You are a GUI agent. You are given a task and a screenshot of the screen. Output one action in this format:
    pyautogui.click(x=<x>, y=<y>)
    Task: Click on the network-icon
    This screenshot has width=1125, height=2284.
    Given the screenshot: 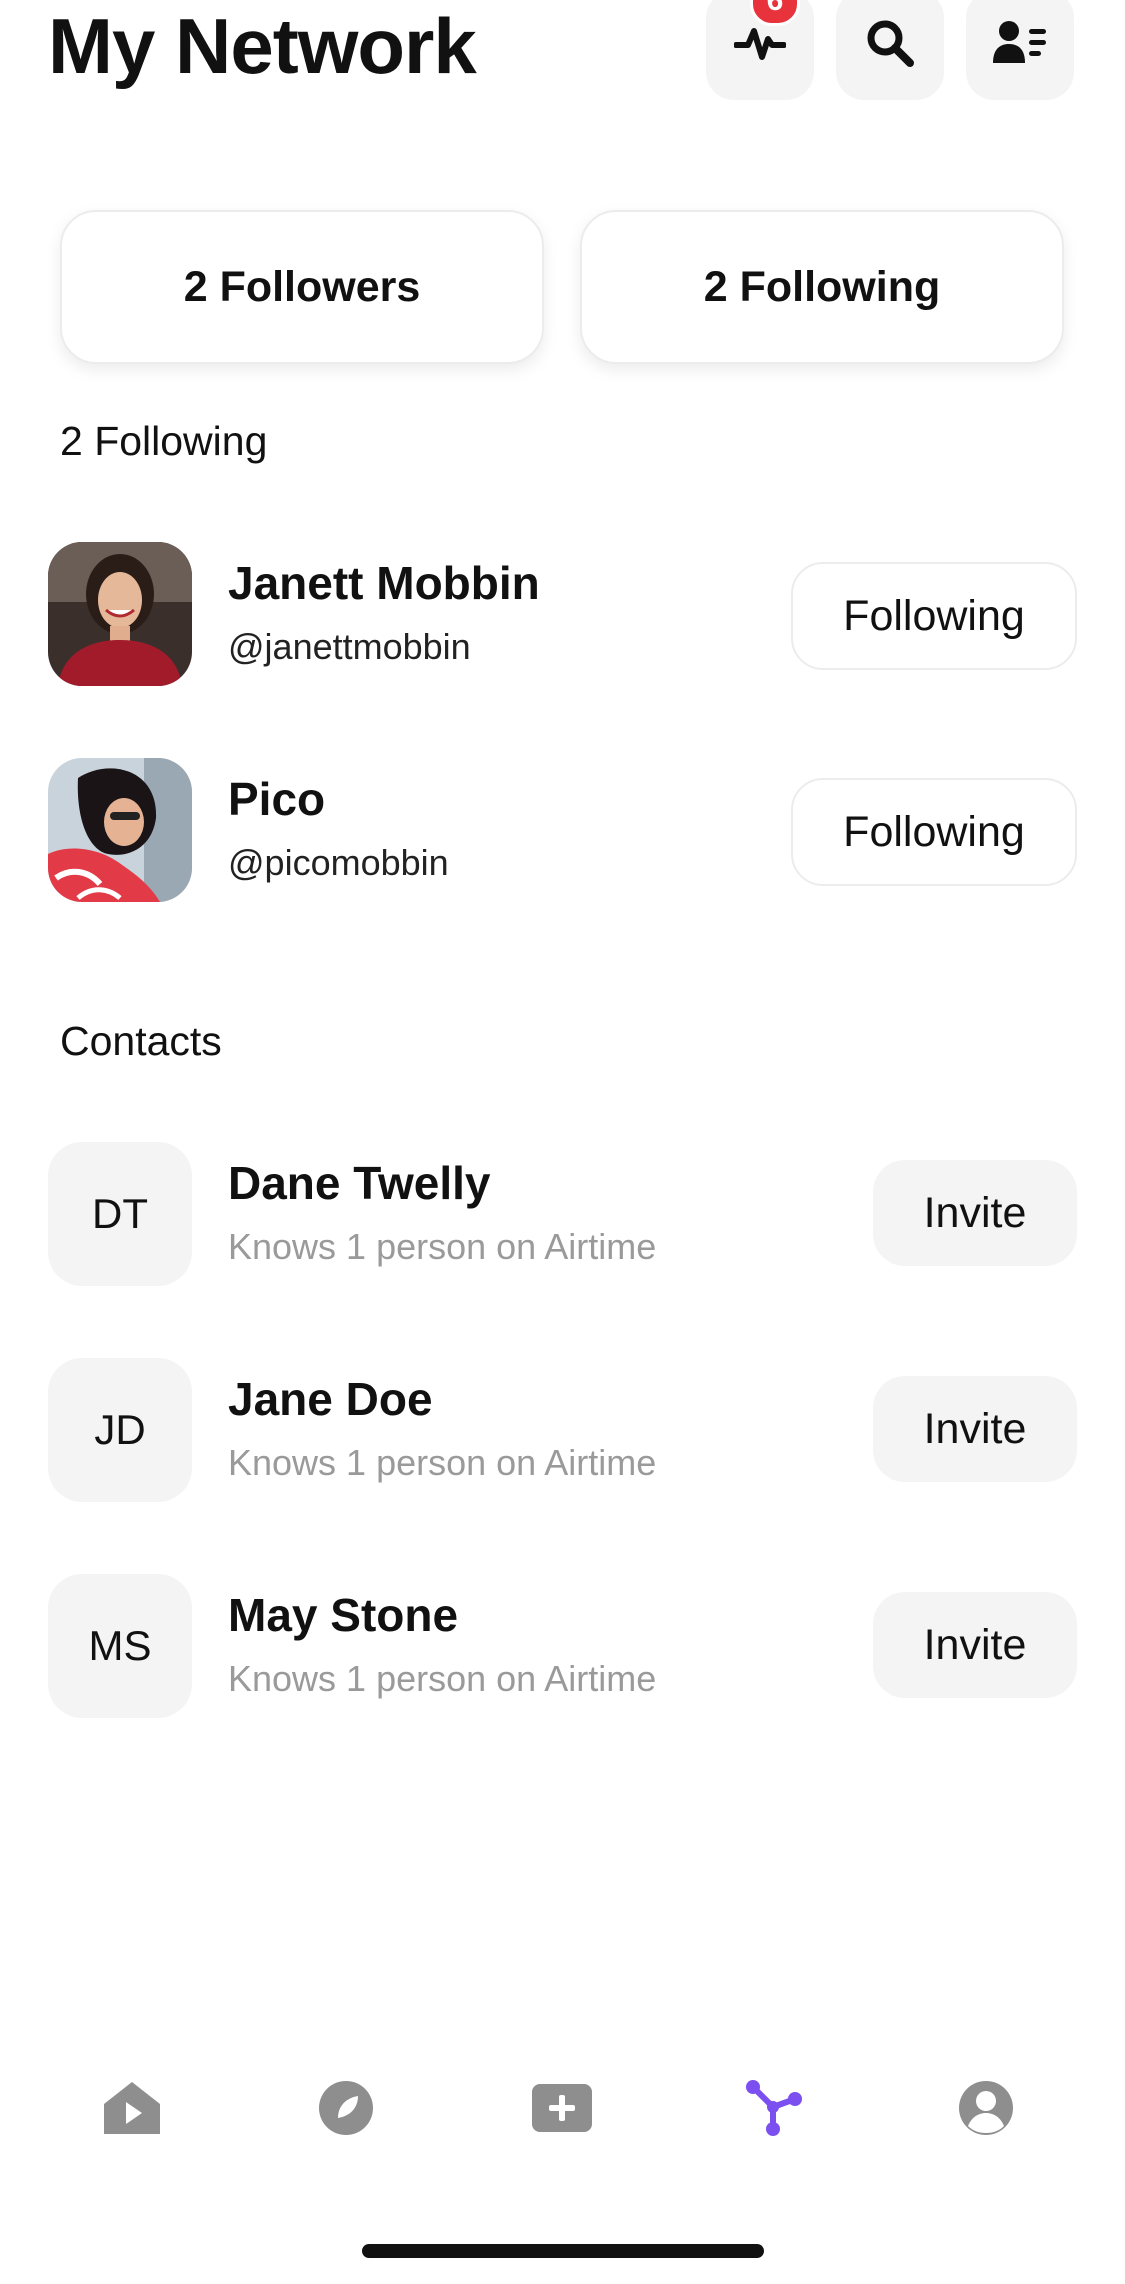 What is the action you would take?
    pyautogui.click(x=774, y=2110)
    